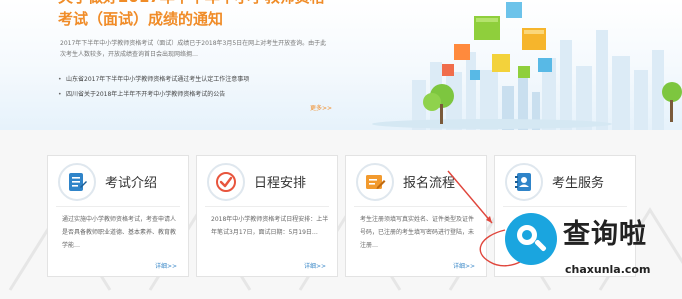 This screenshot has width=682, height=299. Describe the element at coordinates (578, 181) in the screenshot. I see `card-title: 考生服务` at that location.